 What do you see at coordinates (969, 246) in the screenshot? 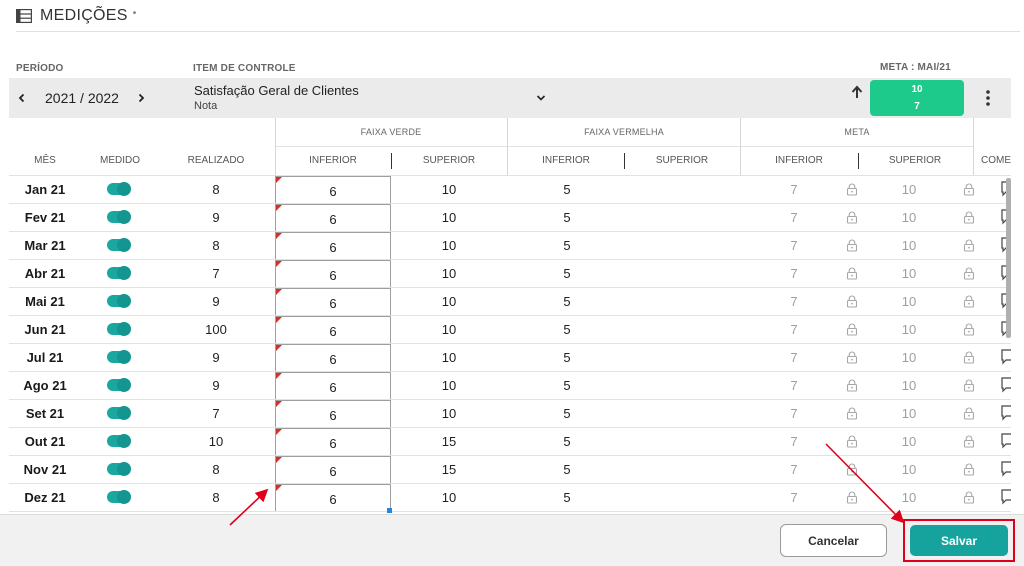
I see `meta-superior-lock` at bounding box center [969, 246].